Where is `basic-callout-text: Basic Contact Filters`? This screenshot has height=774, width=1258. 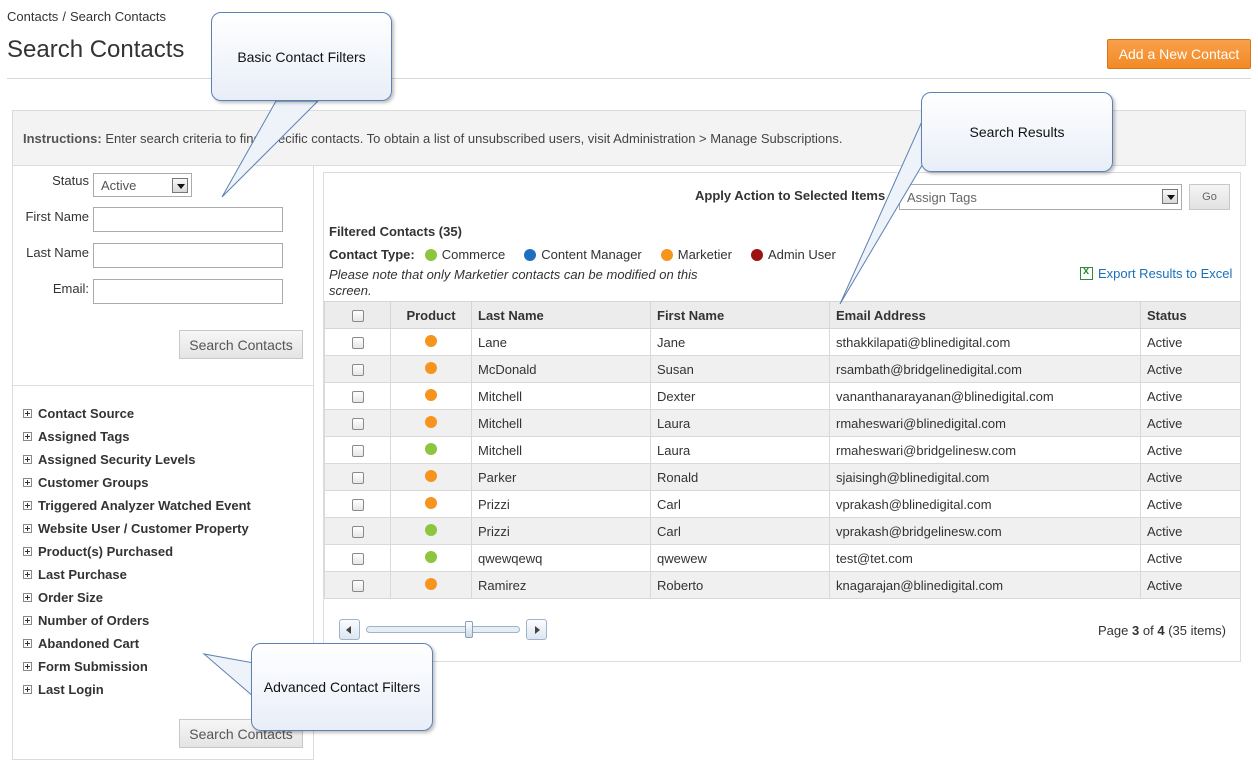 basic-callout-text: Basic Contact Filters is located at coordinates (301, 56).